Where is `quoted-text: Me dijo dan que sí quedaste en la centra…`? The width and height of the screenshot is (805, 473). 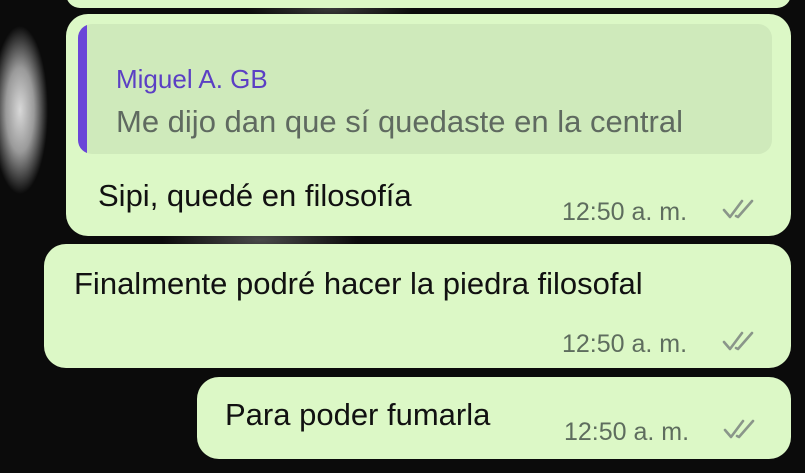
quoted-text: Me dijo dan que sí quedaste en la centra… is located at coordinates (399, 121).